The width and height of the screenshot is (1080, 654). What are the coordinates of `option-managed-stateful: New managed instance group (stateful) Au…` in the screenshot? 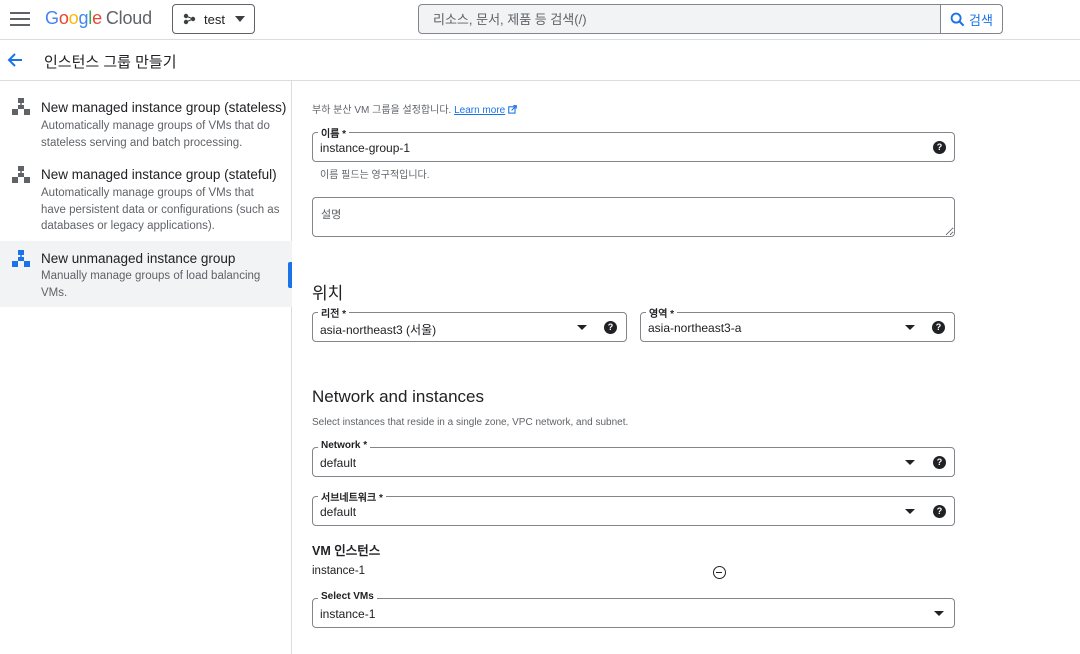 It's located at (146, 195).